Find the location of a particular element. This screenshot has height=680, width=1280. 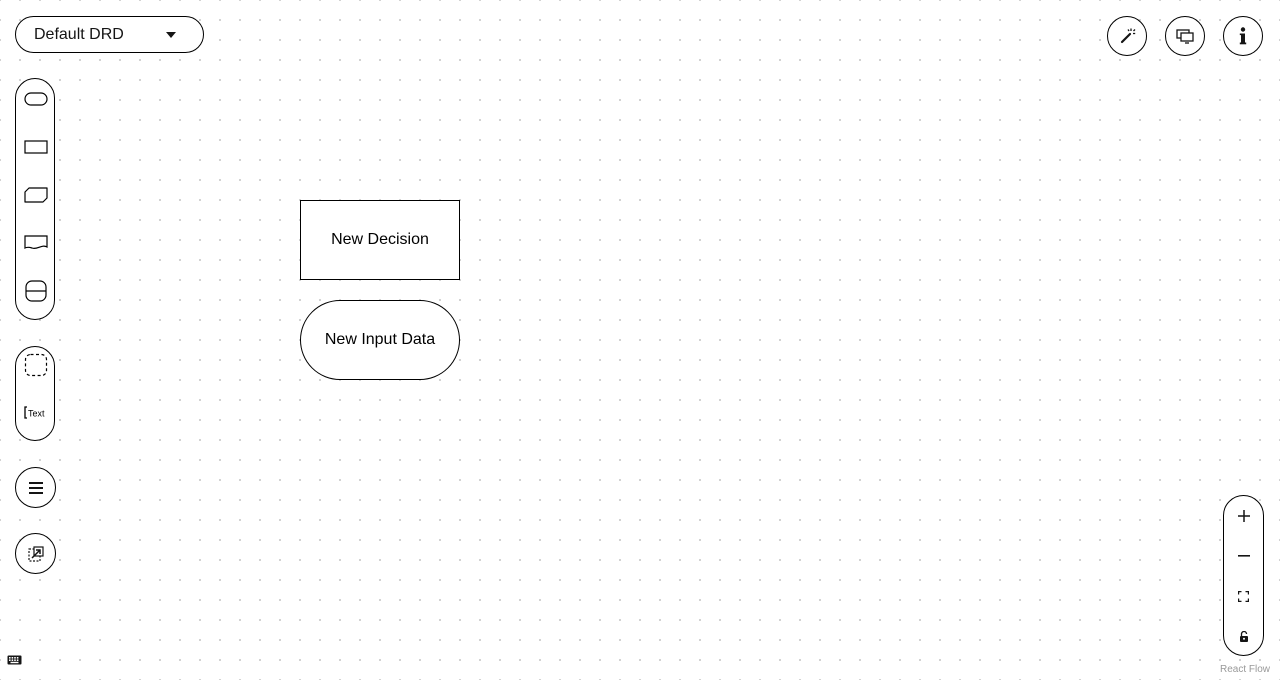

info-icon is located at coordinates (1243, 36).